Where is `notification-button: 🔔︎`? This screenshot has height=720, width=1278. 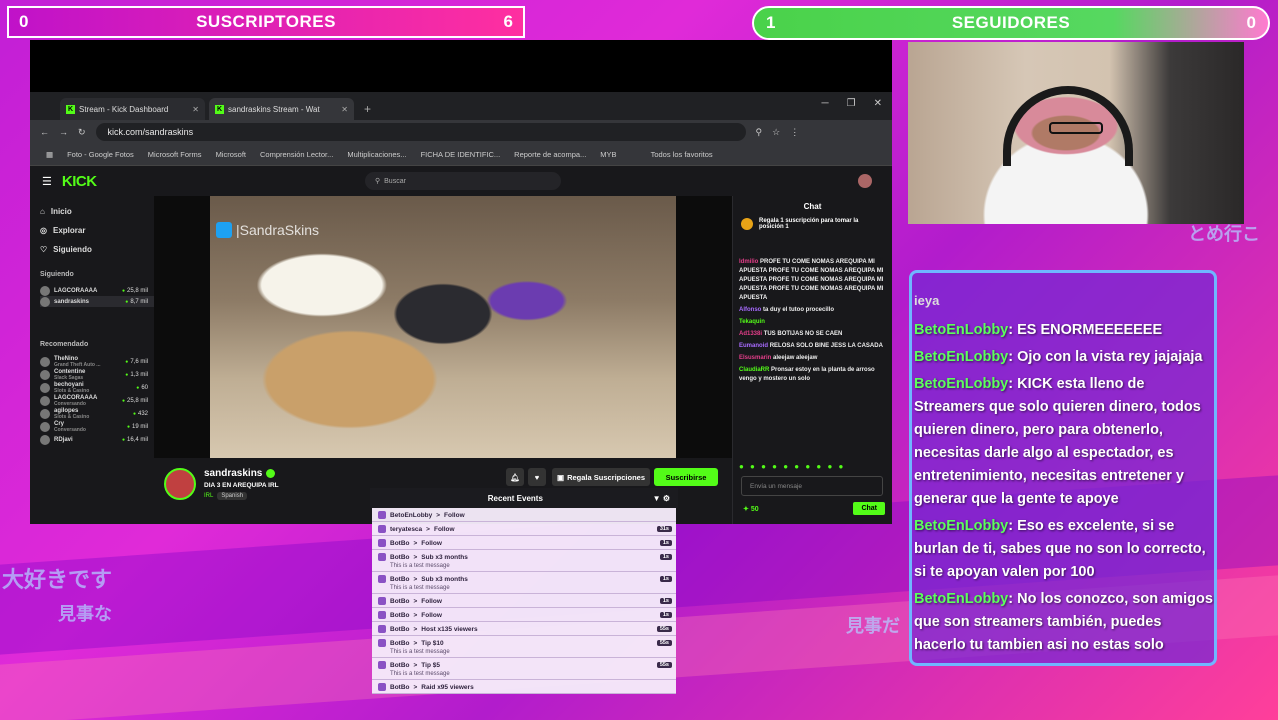
notification-button: 🔔︎ is located at coordinates (515, 477).